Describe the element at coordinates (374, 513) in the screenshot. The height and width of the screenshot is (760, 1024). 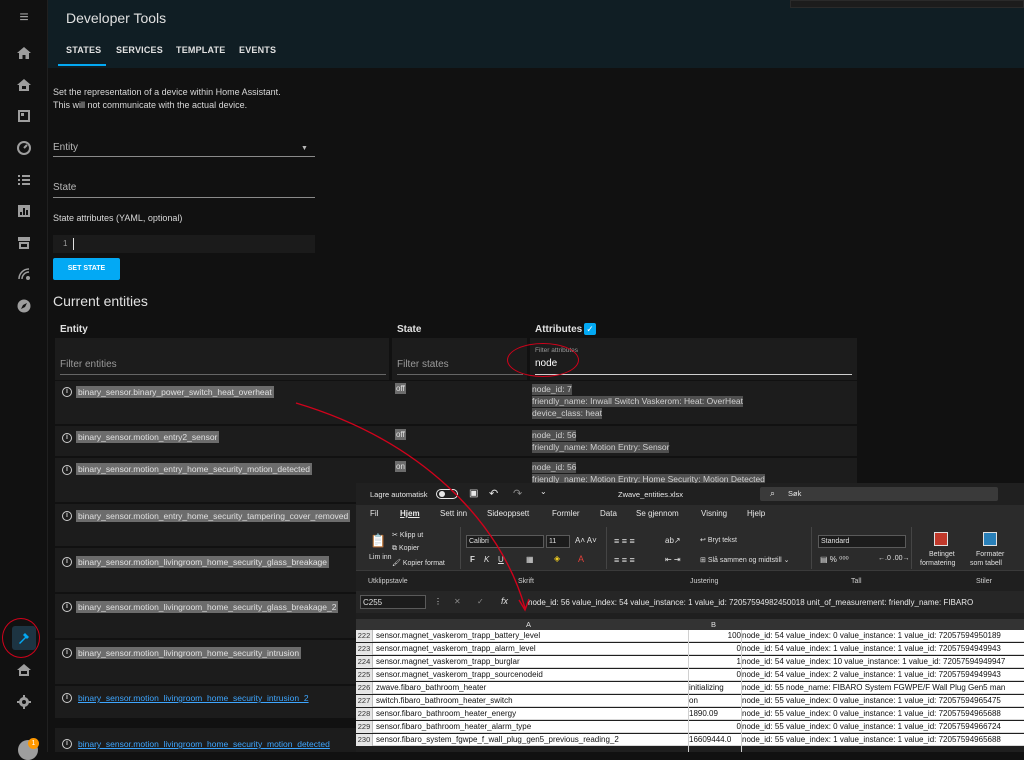
I see `menu-fil: Fil` at that location.